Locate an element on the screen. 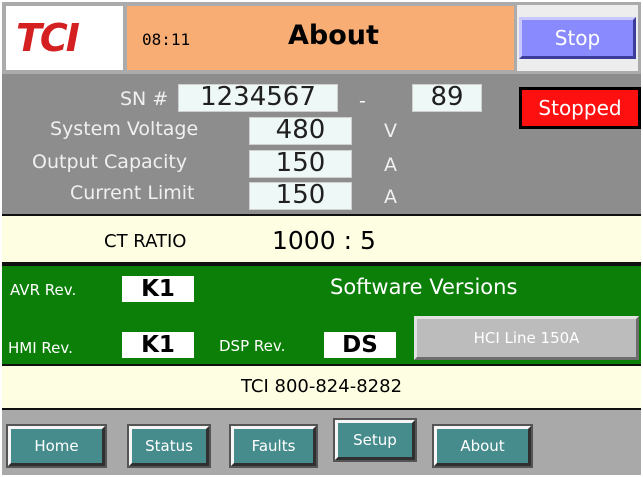  output-capacity-unit: A is located at coordinates (390, 165).